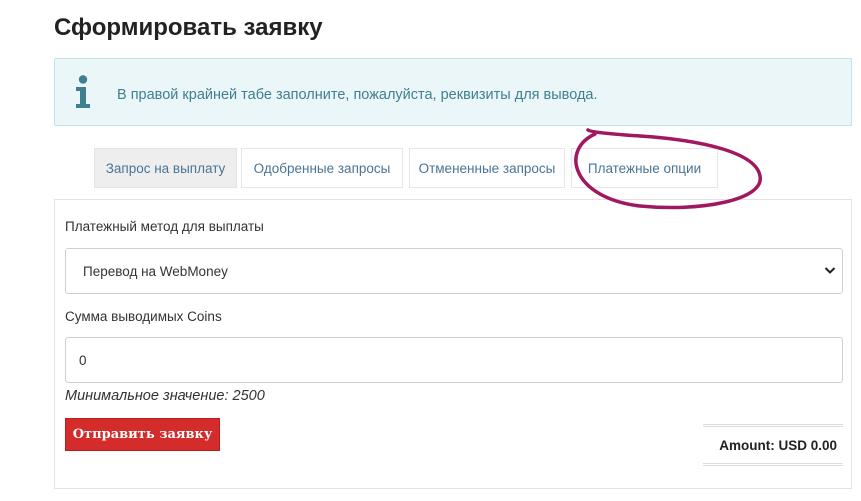  I want to click on tab-approved-requests: Одобренные запросы, so click(322, 168).